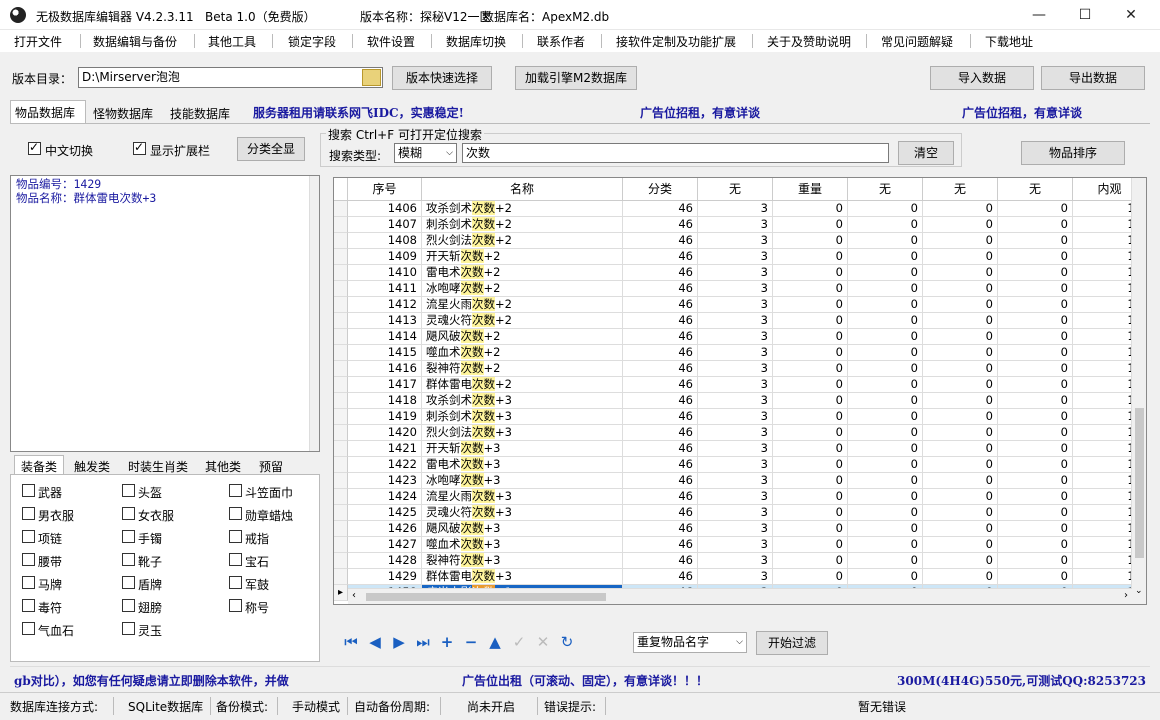 The width and height of the screenshot is (1160, 720). Describe the element at coordinates (522, 273) in the screenshot. I see `cell-name: 雷电术次数+2` at that location.